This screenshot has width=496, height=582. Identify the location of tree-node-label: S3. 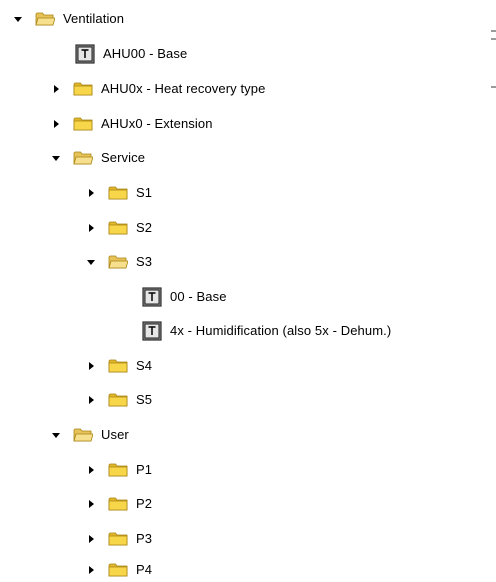
(144, 261).